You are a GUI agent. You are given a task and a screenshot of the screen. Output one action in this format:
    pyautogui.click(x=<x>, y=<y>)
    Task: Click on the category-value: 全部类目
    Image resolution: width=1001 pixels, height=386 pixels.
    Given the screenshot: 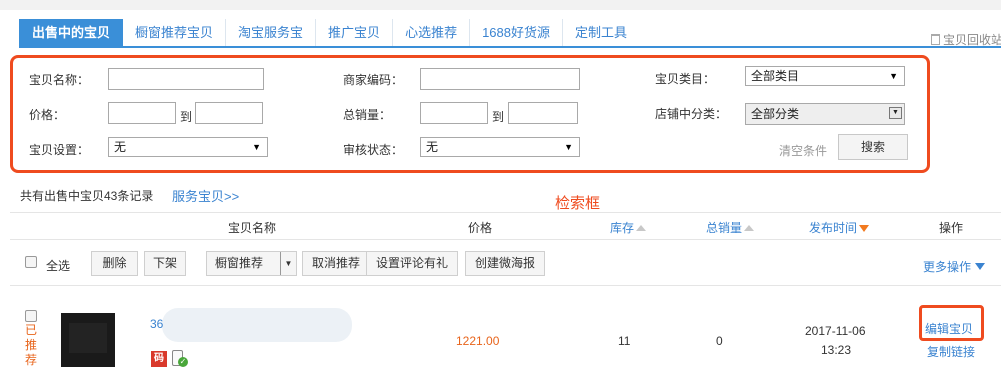 What is the action you would take?
    pyautogui.click(x=775, y=76)
    